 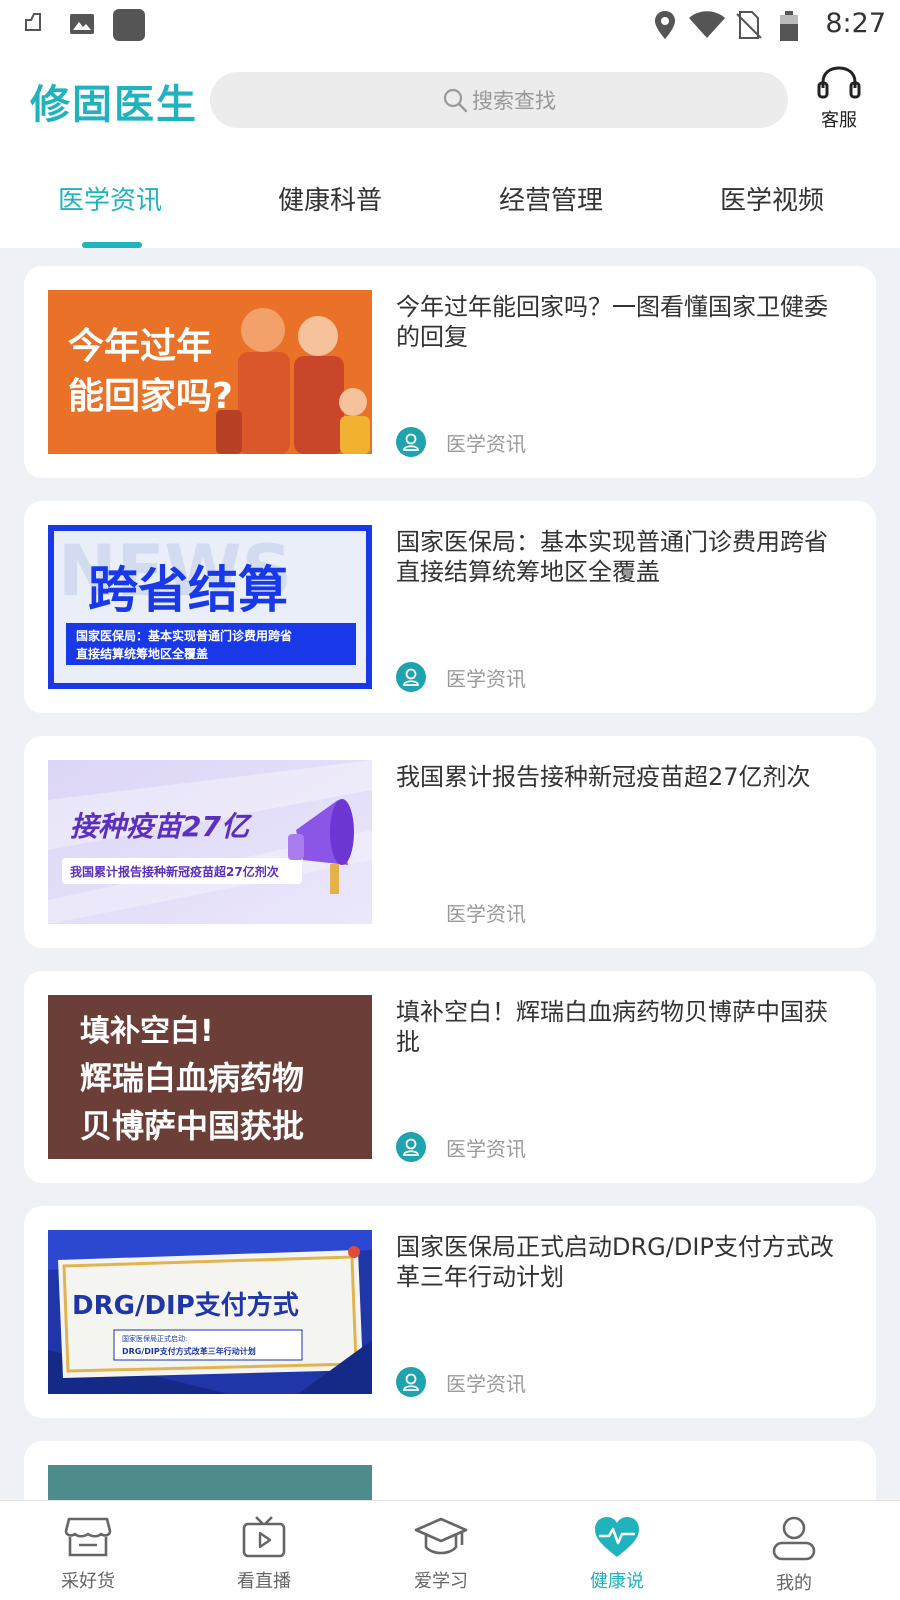 I want to click on nav-item-profile: 我的, so click(x=794, y=1555).